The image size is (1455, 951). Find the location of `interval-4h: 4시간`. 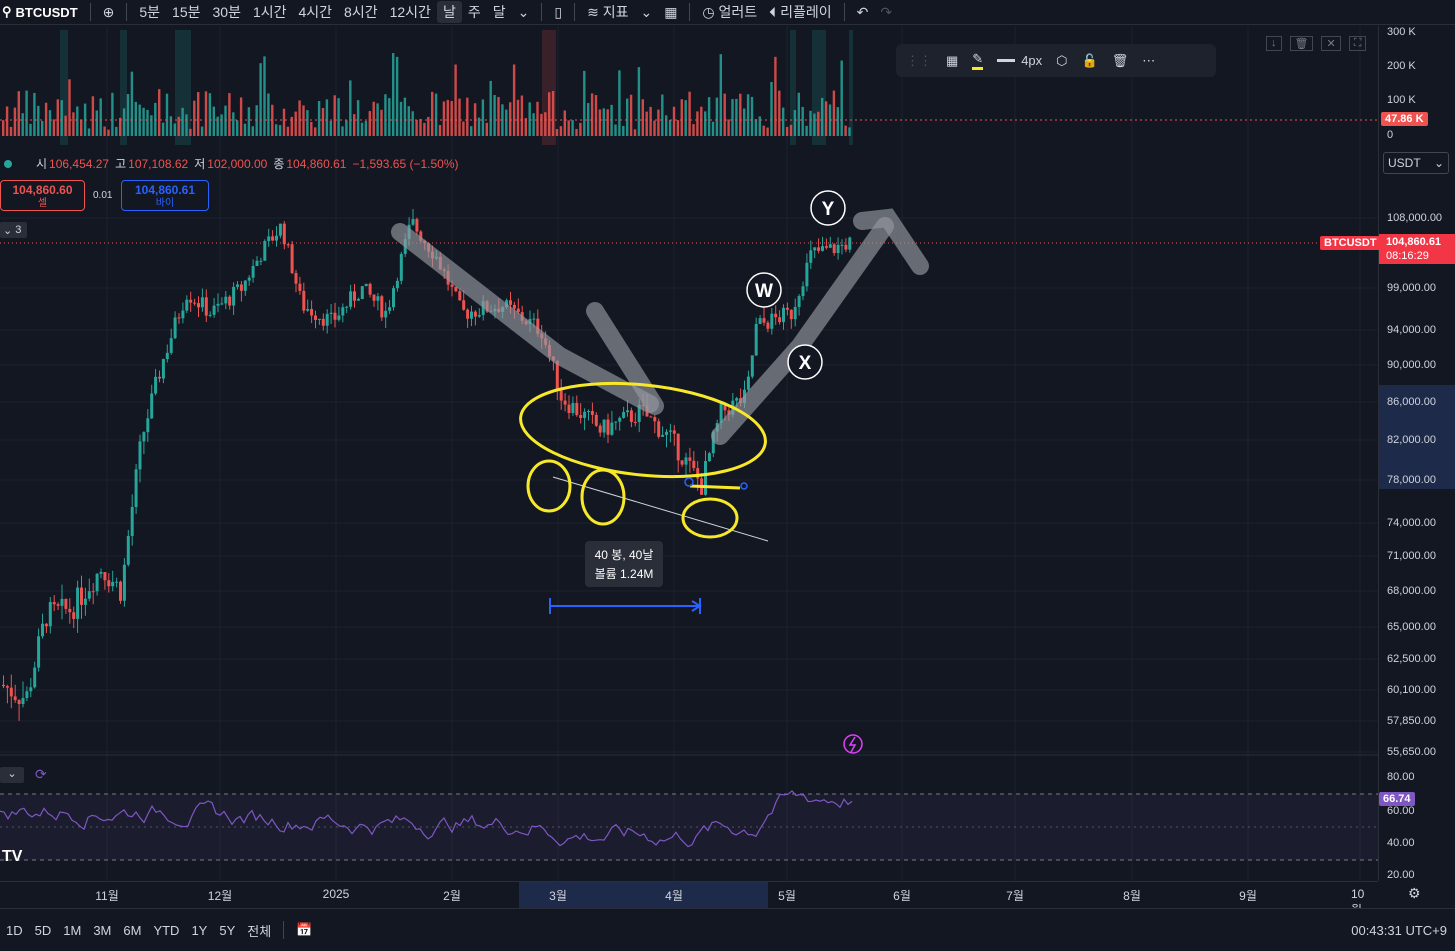

interval-4h: 4시간 is located at coordinates (316, 12).